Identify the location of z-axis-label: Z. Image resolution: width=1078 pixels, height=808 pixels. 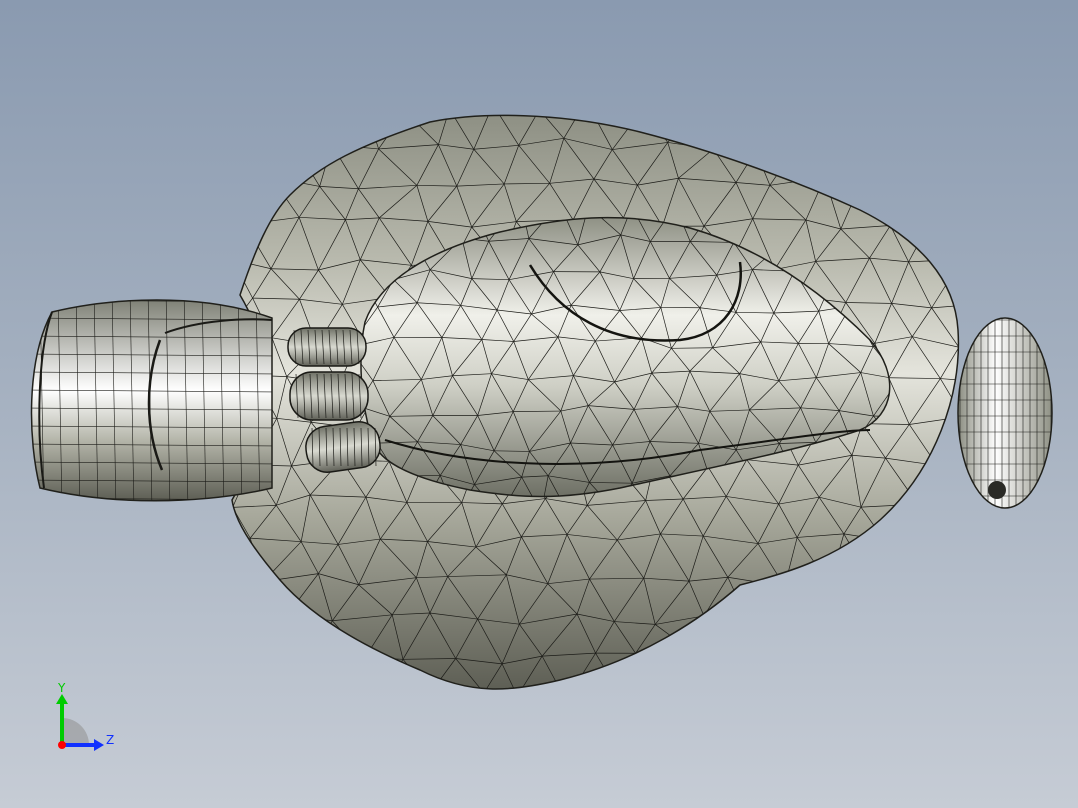
(110, 740).